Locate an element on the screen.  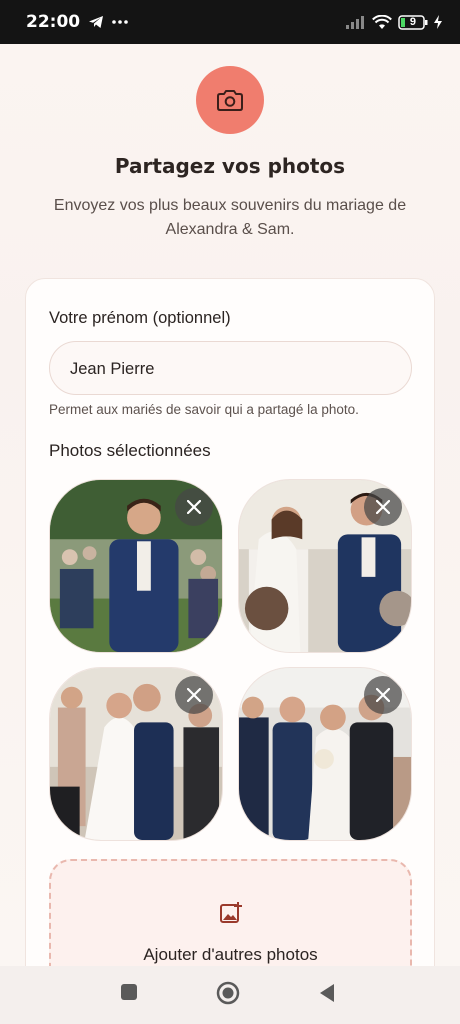
add-more-photos-label: Ajouter d'autres photos is located at coordinates (230, 954).